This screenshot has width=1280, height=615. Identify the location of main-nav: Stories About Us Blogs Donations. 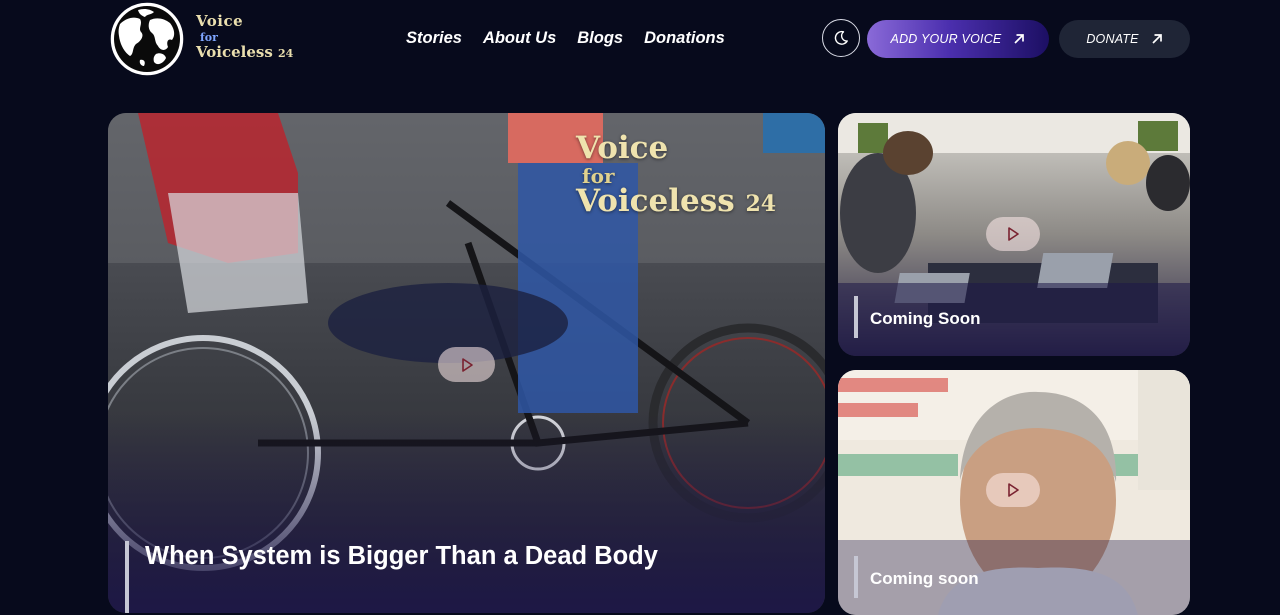
(565, 38).